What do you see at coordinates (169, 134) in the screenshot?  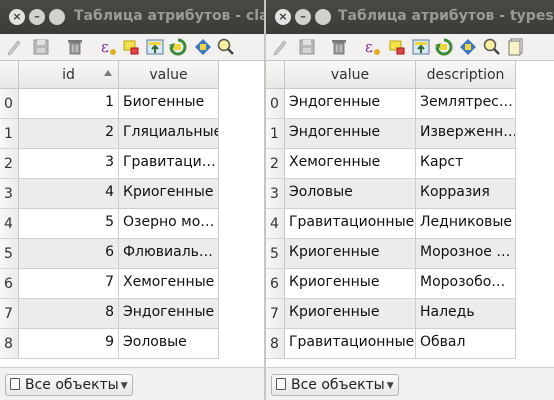 I see `table-cell: Гляциальные` at bounding box center [169, 134].